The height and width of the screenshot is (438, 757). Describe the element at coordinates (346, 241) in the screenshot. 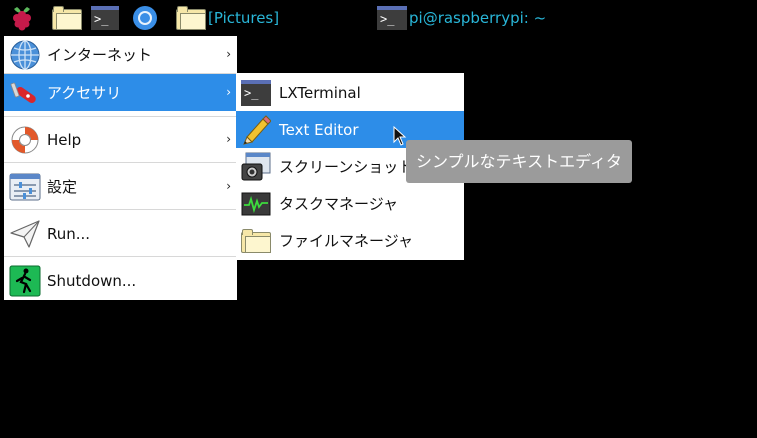

I see `menu-item-label: ファイルマネージャ` at that location.